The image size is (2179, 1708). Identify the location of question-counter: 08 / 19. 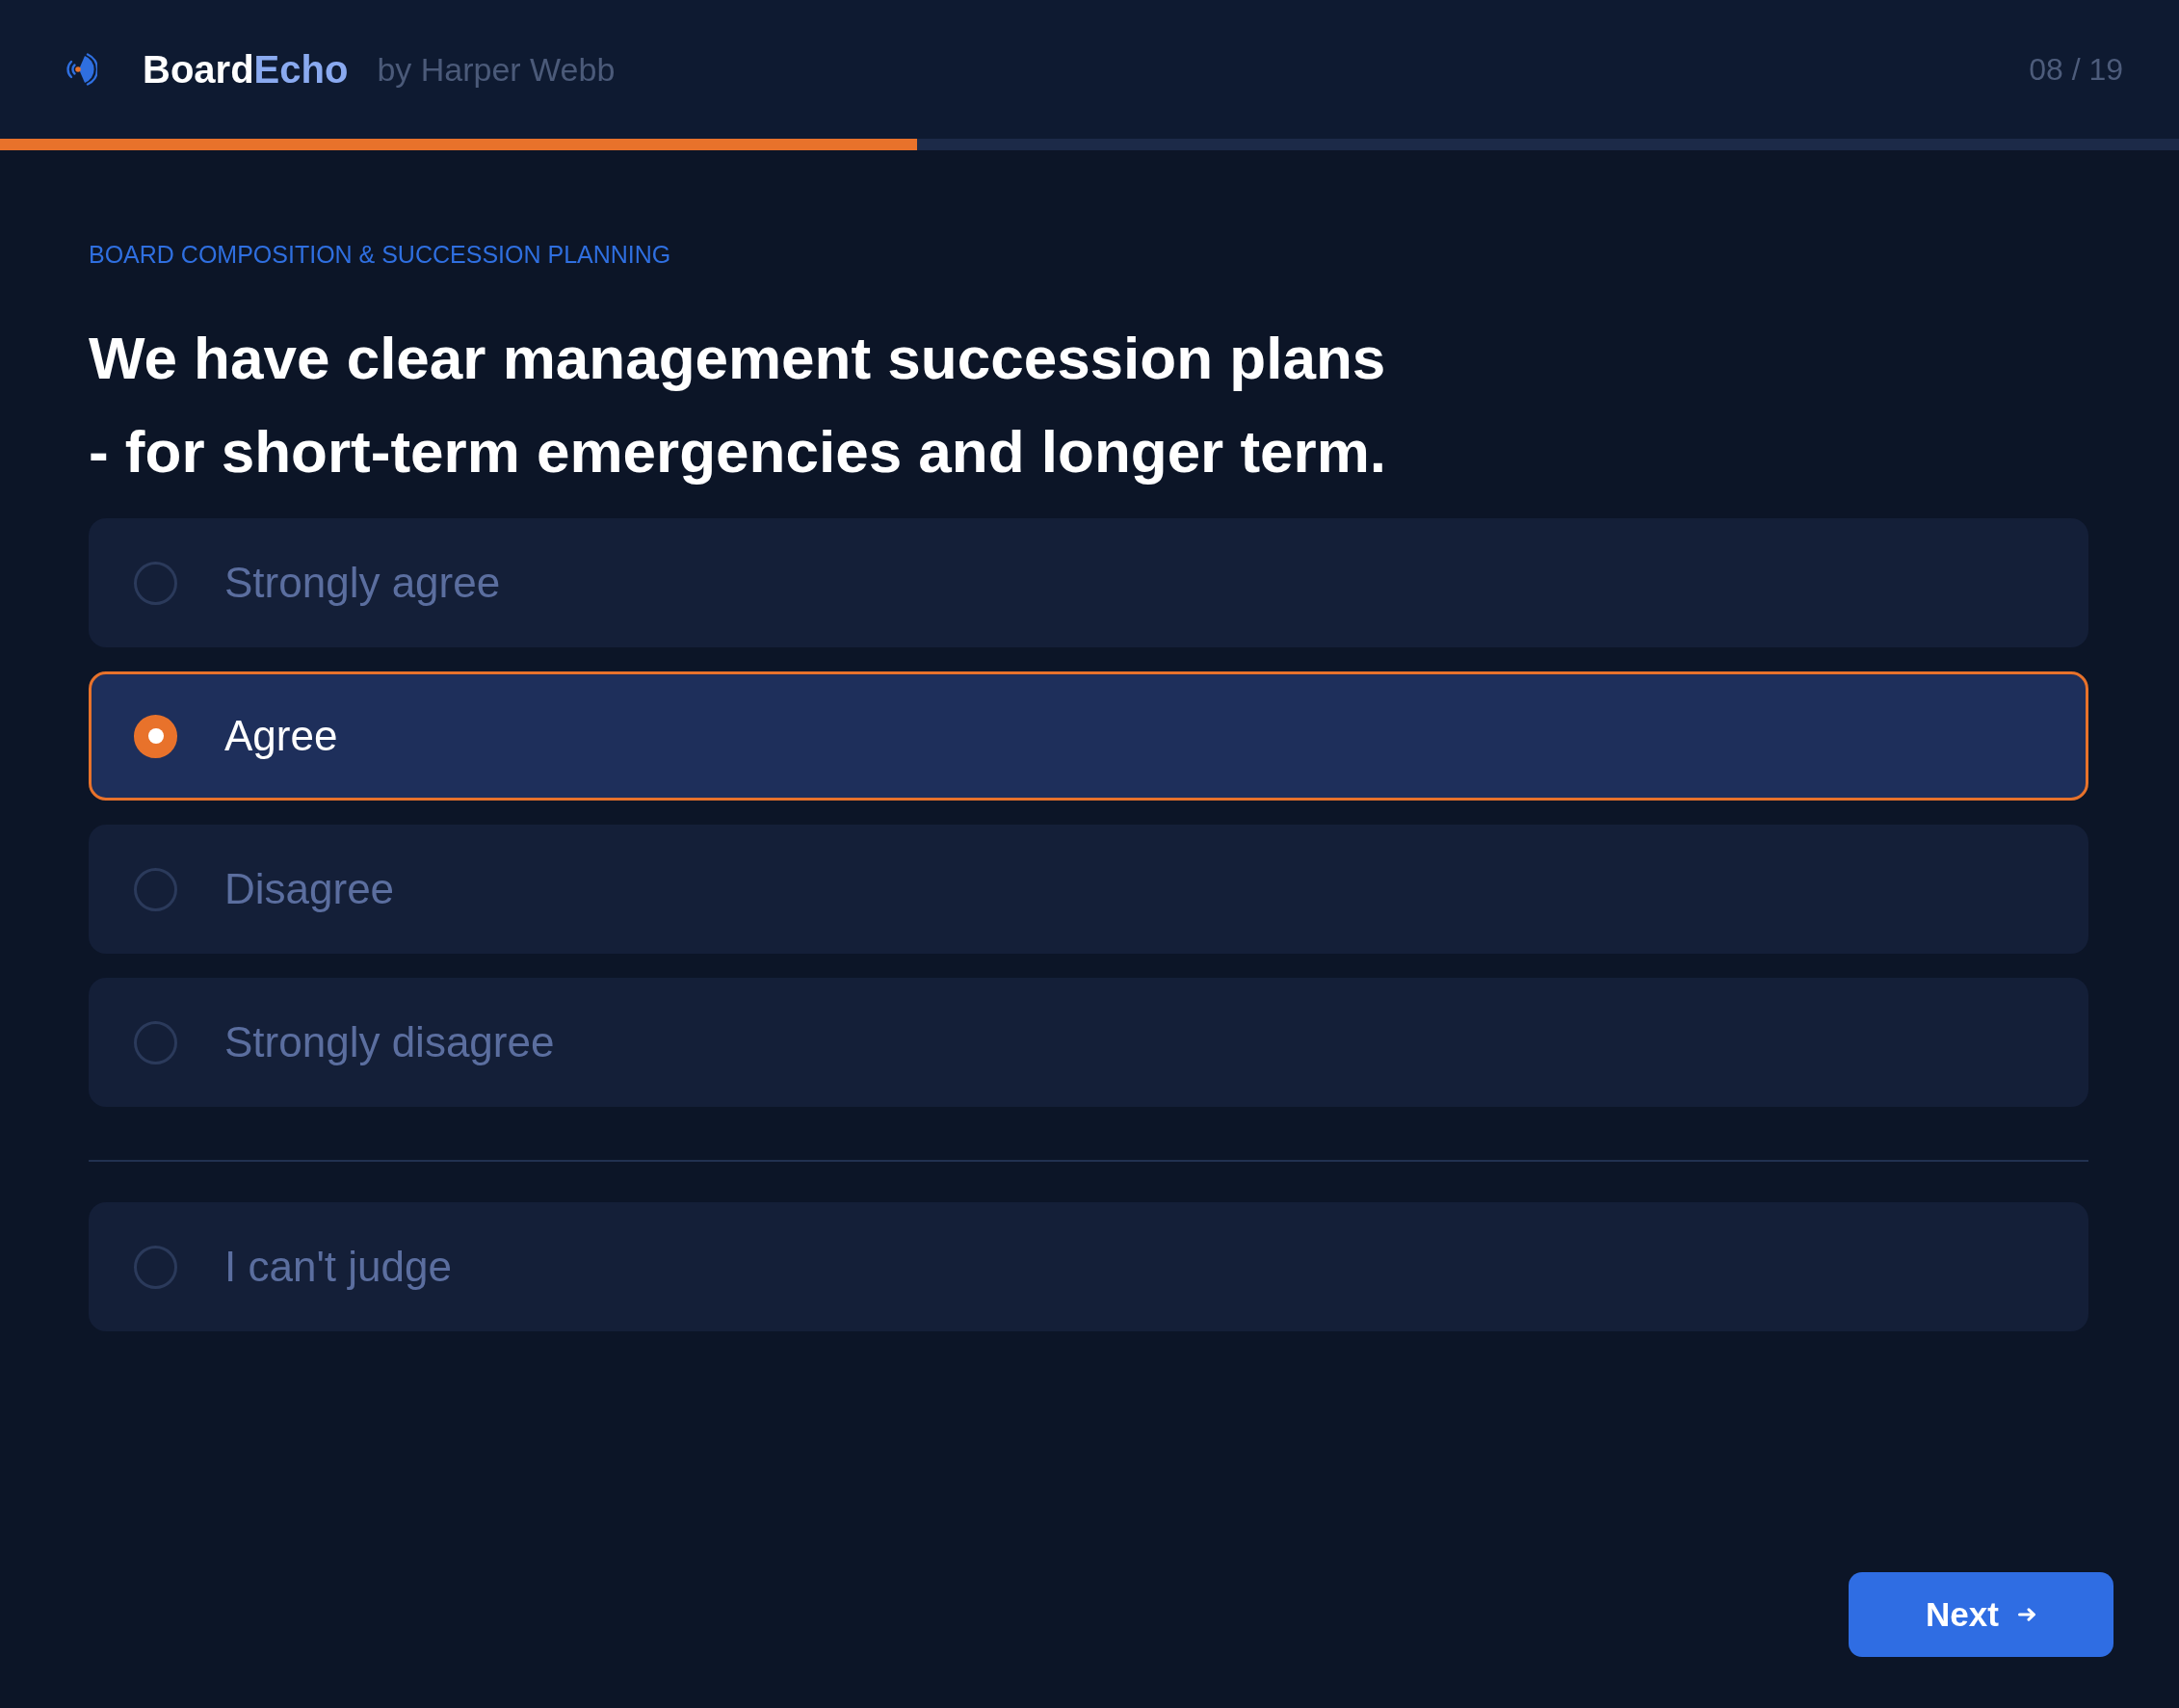
(2076, 69).